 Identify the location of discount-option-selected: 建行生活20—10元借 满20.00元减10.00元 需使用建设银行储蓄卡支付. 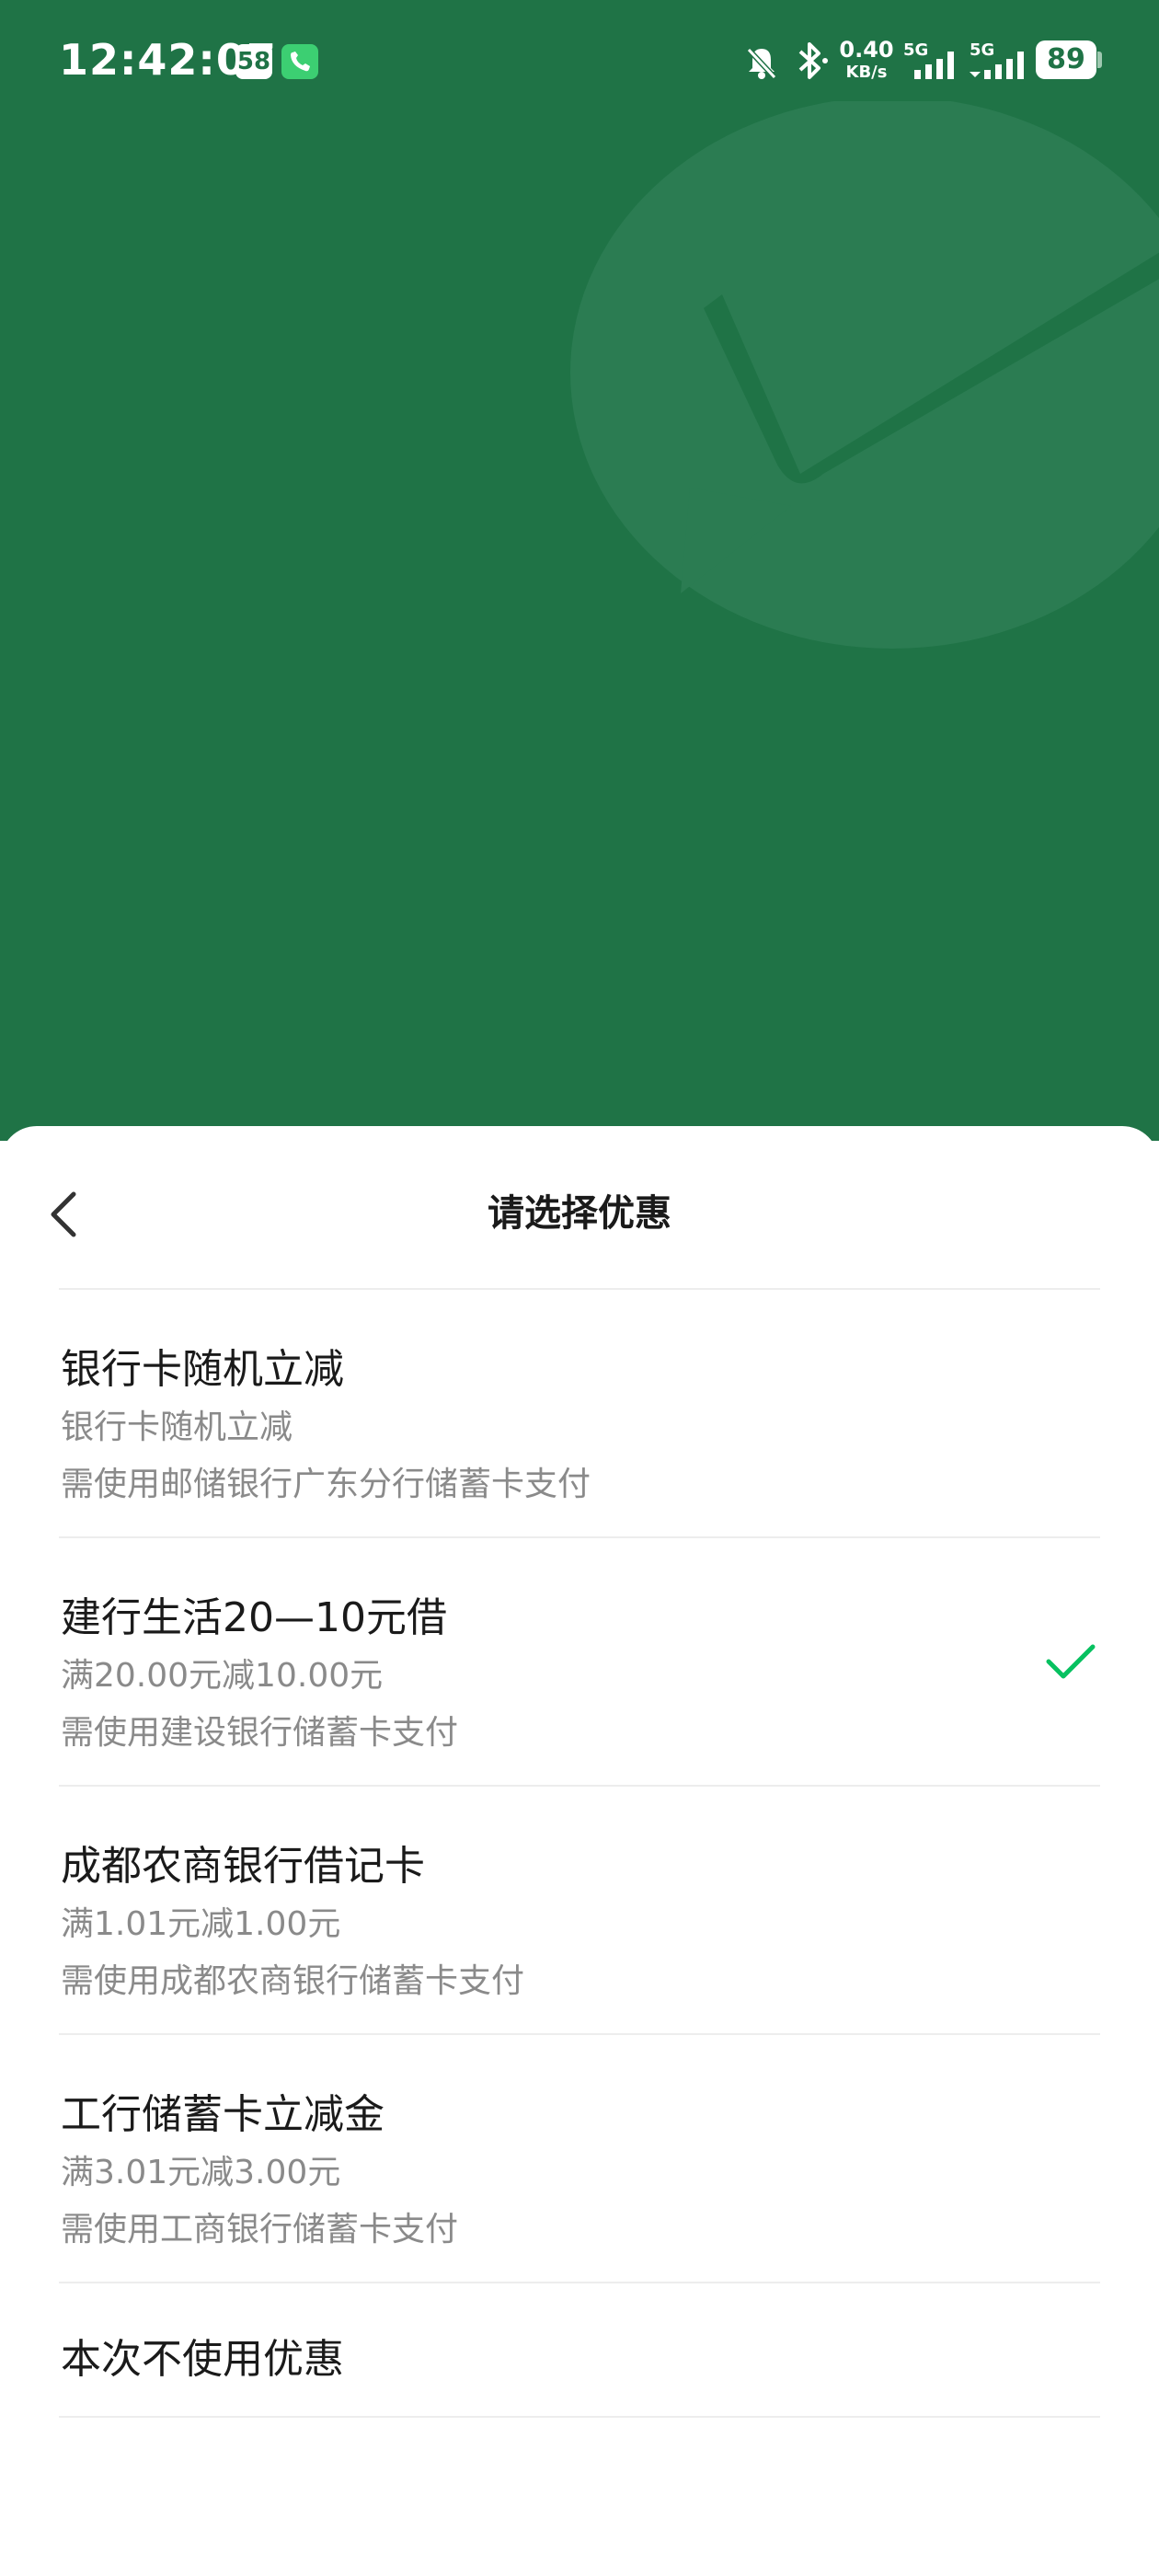
(579, 1661).